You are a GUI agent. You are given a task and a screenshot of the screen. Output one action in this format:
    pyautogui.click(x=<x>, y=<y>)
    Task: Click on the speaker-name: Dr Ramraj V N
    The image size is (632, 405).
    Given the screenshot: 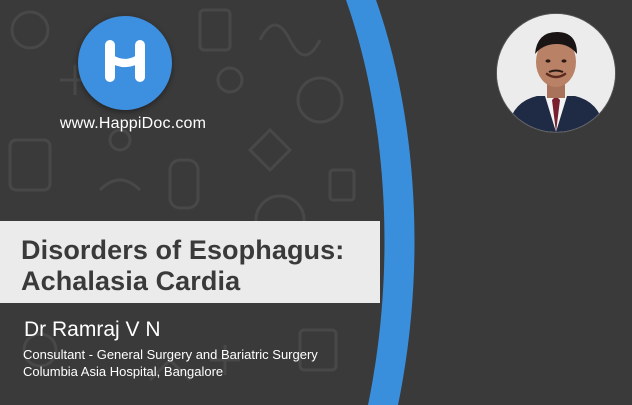 What is the action you would take?
    pyautogui.click(x=92, y=329)
    